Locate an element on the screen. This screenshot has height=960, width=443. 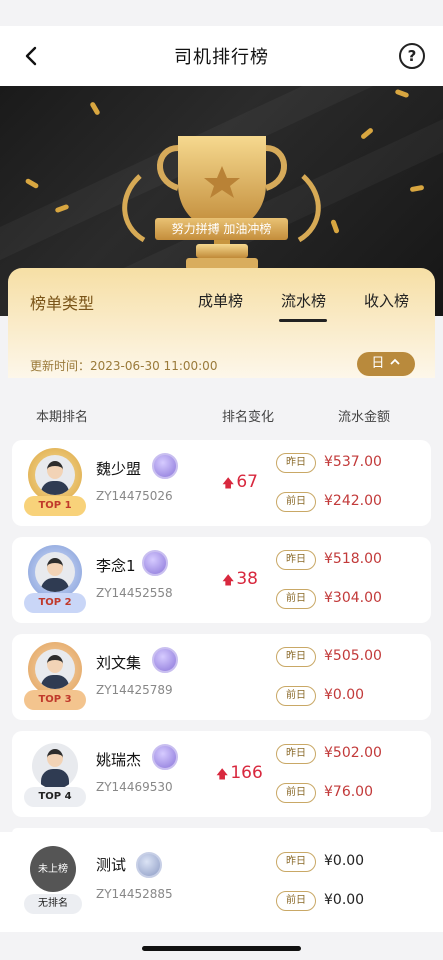
chevron-up-icon is located at coordinates (395, 363).